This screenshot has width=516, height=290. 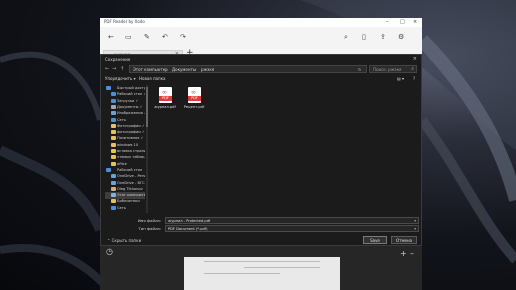 I want to click on page-nav-icon: ◷, so click(x=109, y=251).